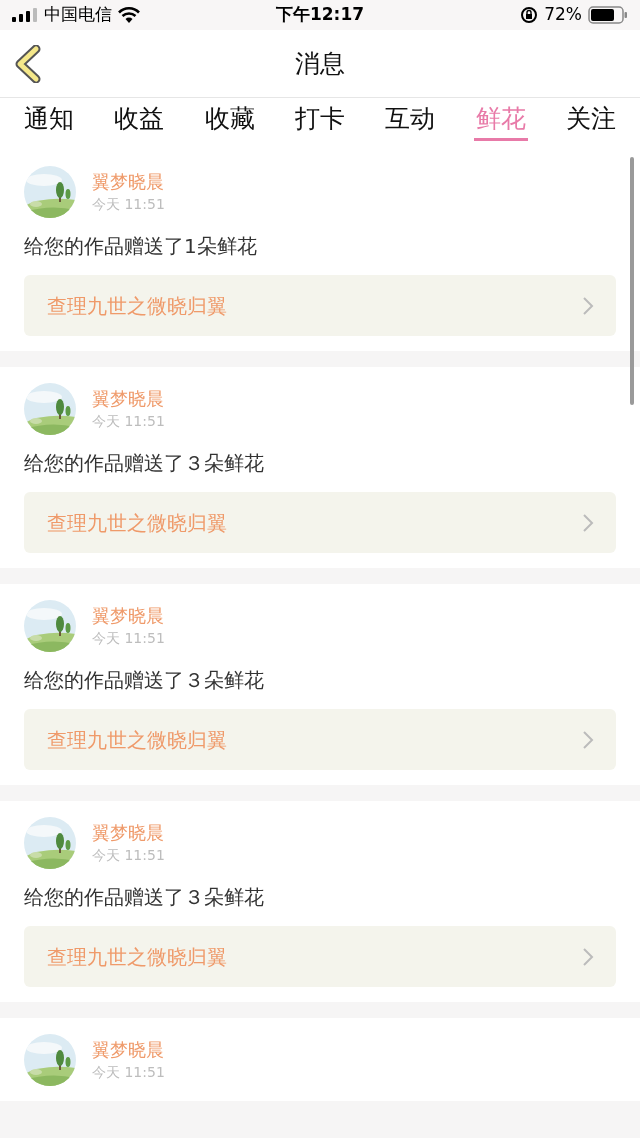 The width and height of the screenshot is (640, 1138). Describe the element at coordinates (320, 63) in the screenshot. I see `page-title: 消息` at that location.